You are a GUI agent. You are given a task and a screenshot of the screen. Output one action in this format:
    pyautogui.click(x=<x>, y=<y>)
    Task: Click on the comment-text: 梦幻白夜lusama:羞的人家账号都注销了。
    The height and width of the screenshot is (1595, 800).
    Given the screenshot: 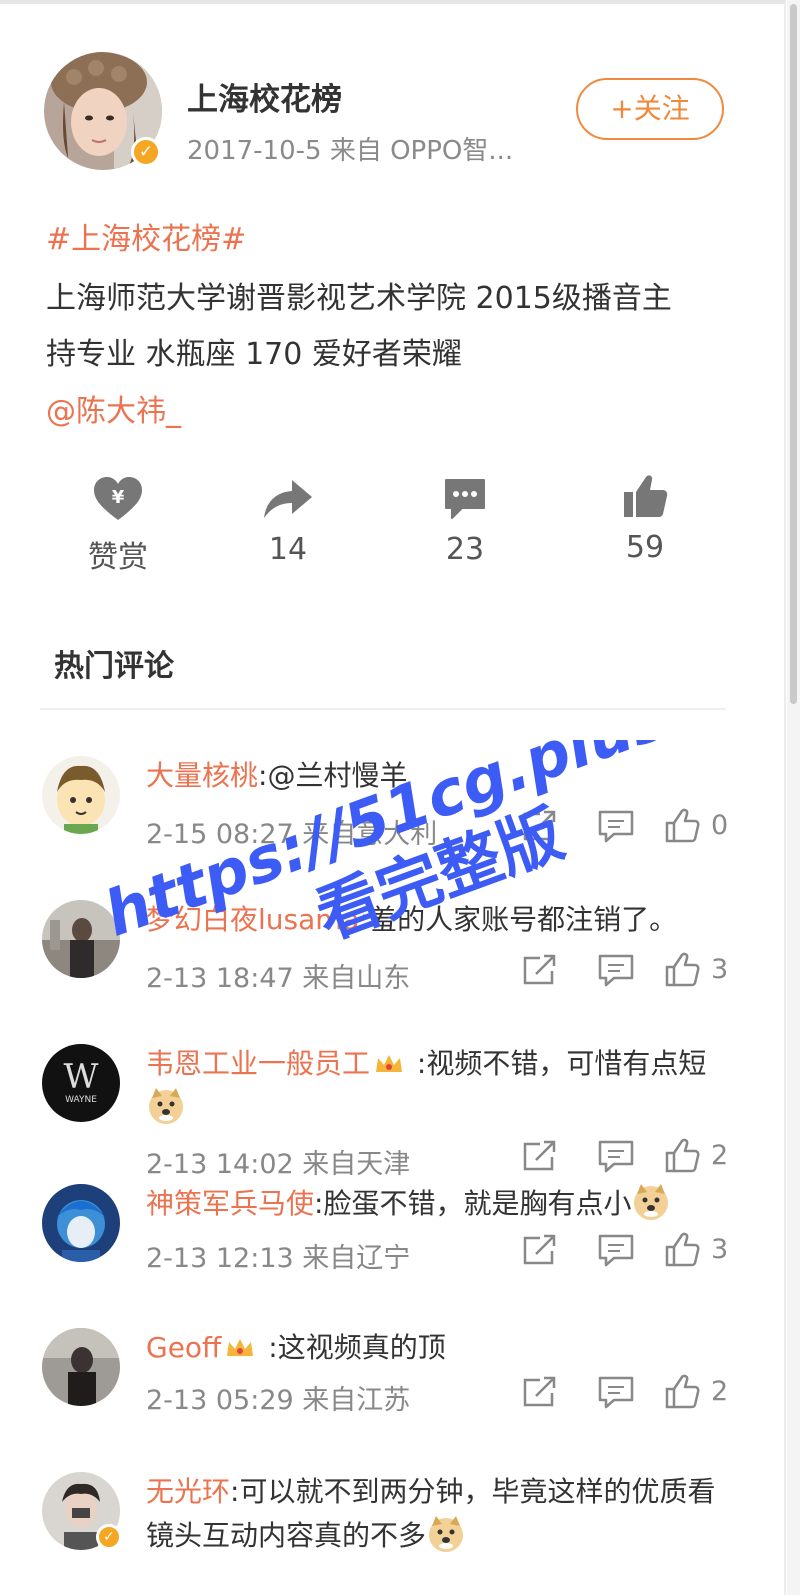 What is the action you would take?
    pyautogui.click(x=436, y=920)
    